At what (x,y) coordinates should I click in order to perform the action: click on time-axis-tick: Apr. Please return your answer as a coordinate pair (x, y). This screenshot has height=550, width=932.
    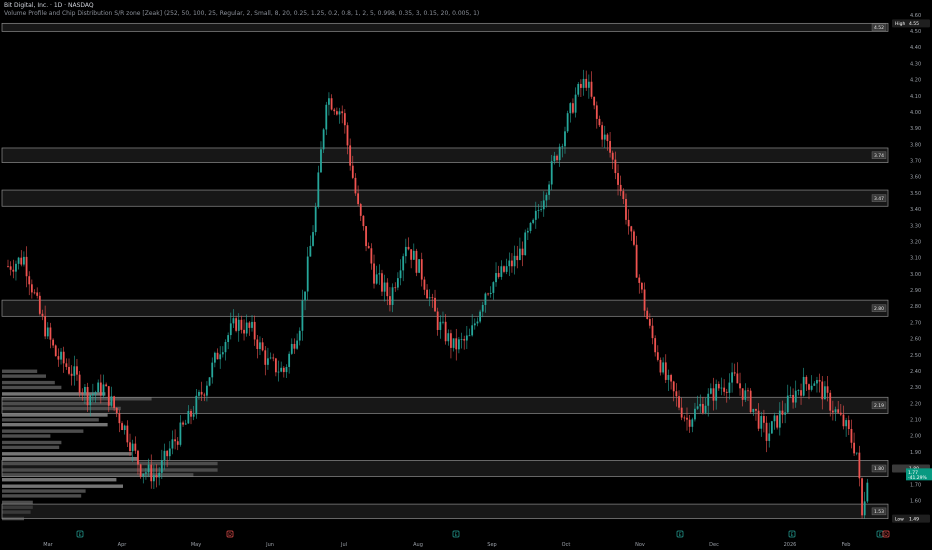
    Looking at the image, I should click on (123, 545).